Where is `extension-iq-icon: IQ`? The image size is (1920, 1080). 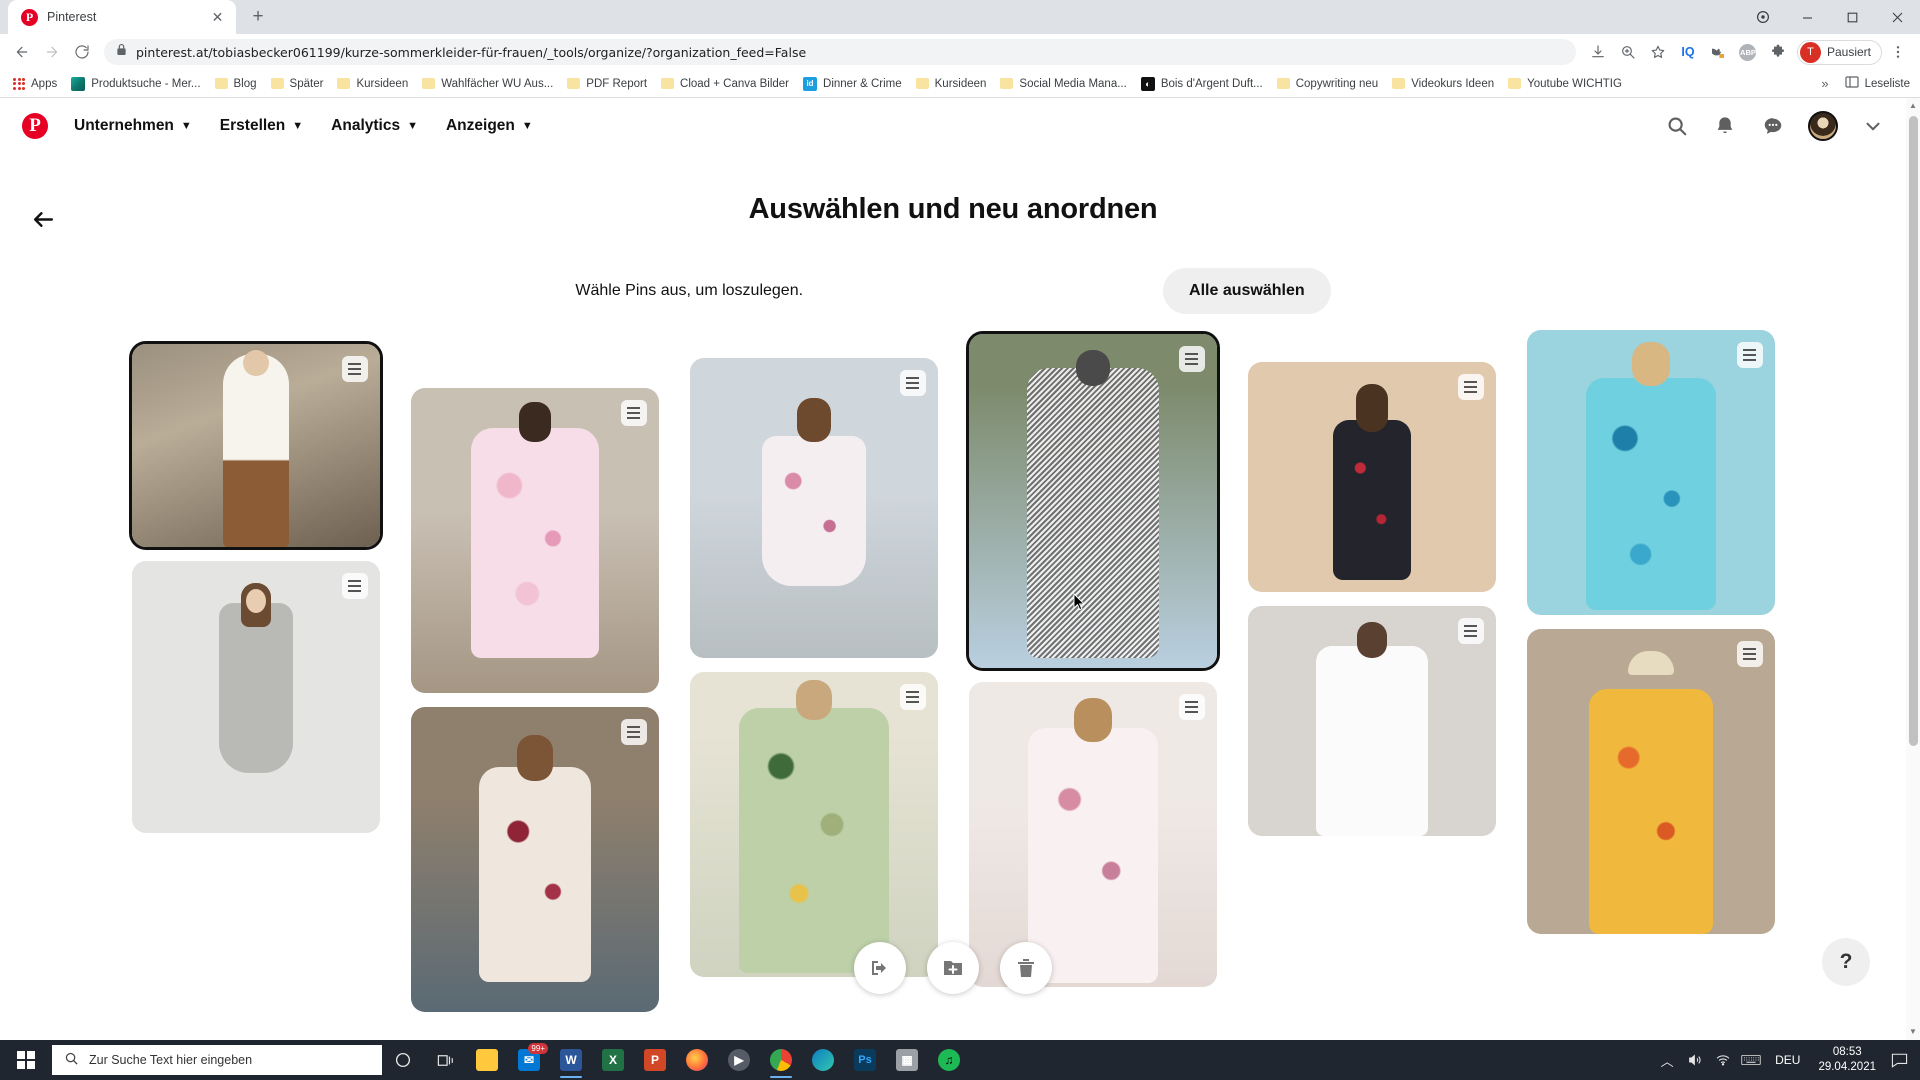 extension-iq-icon: IQ is located at coordinates (1688, 52).